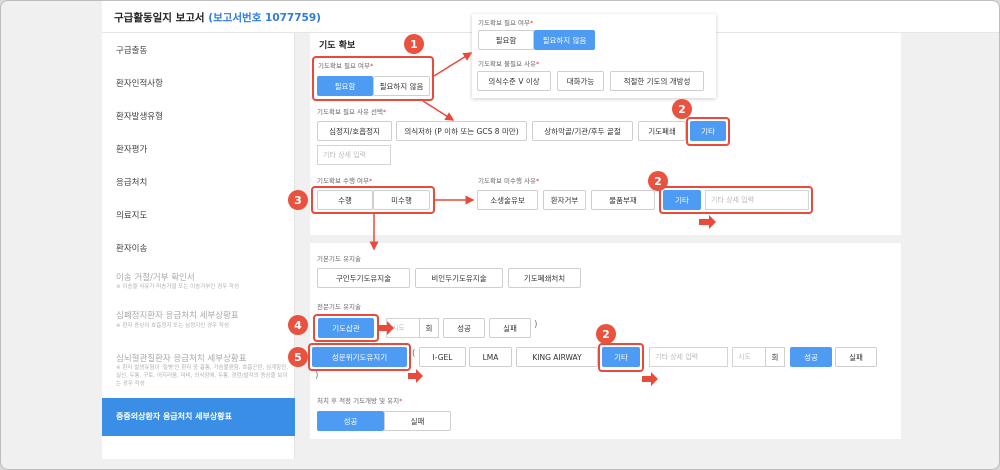 The image size is (1000, 470). Describe the element at coordinates (453, 64) in the screenshot. I see `arrow-to-popup` at that location.